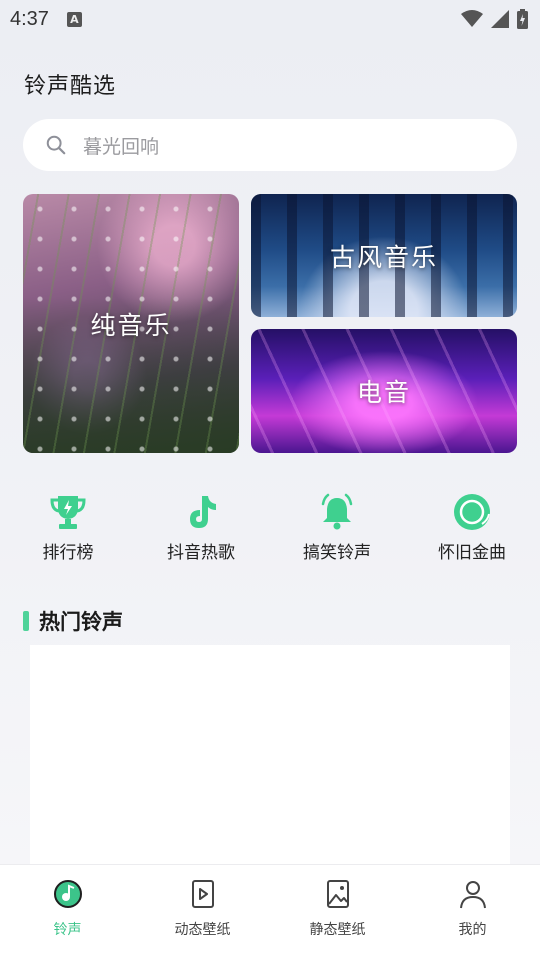 The image size is (540, 960). I want to click on search-placeholder: 暮光回响, so click(121, 146).